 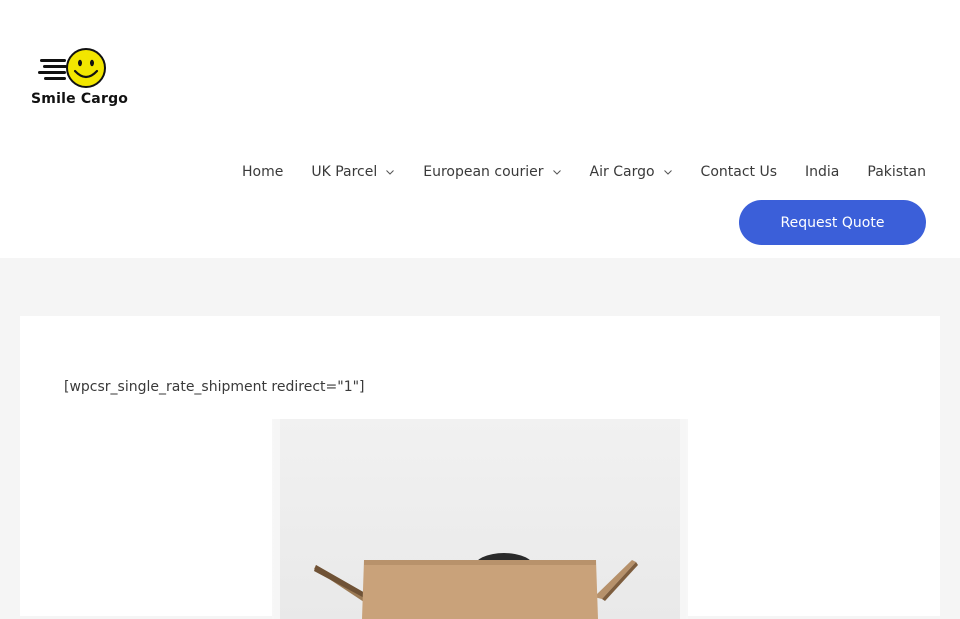 I want to click on nav-item-india: India, so click(x=822, y=172).